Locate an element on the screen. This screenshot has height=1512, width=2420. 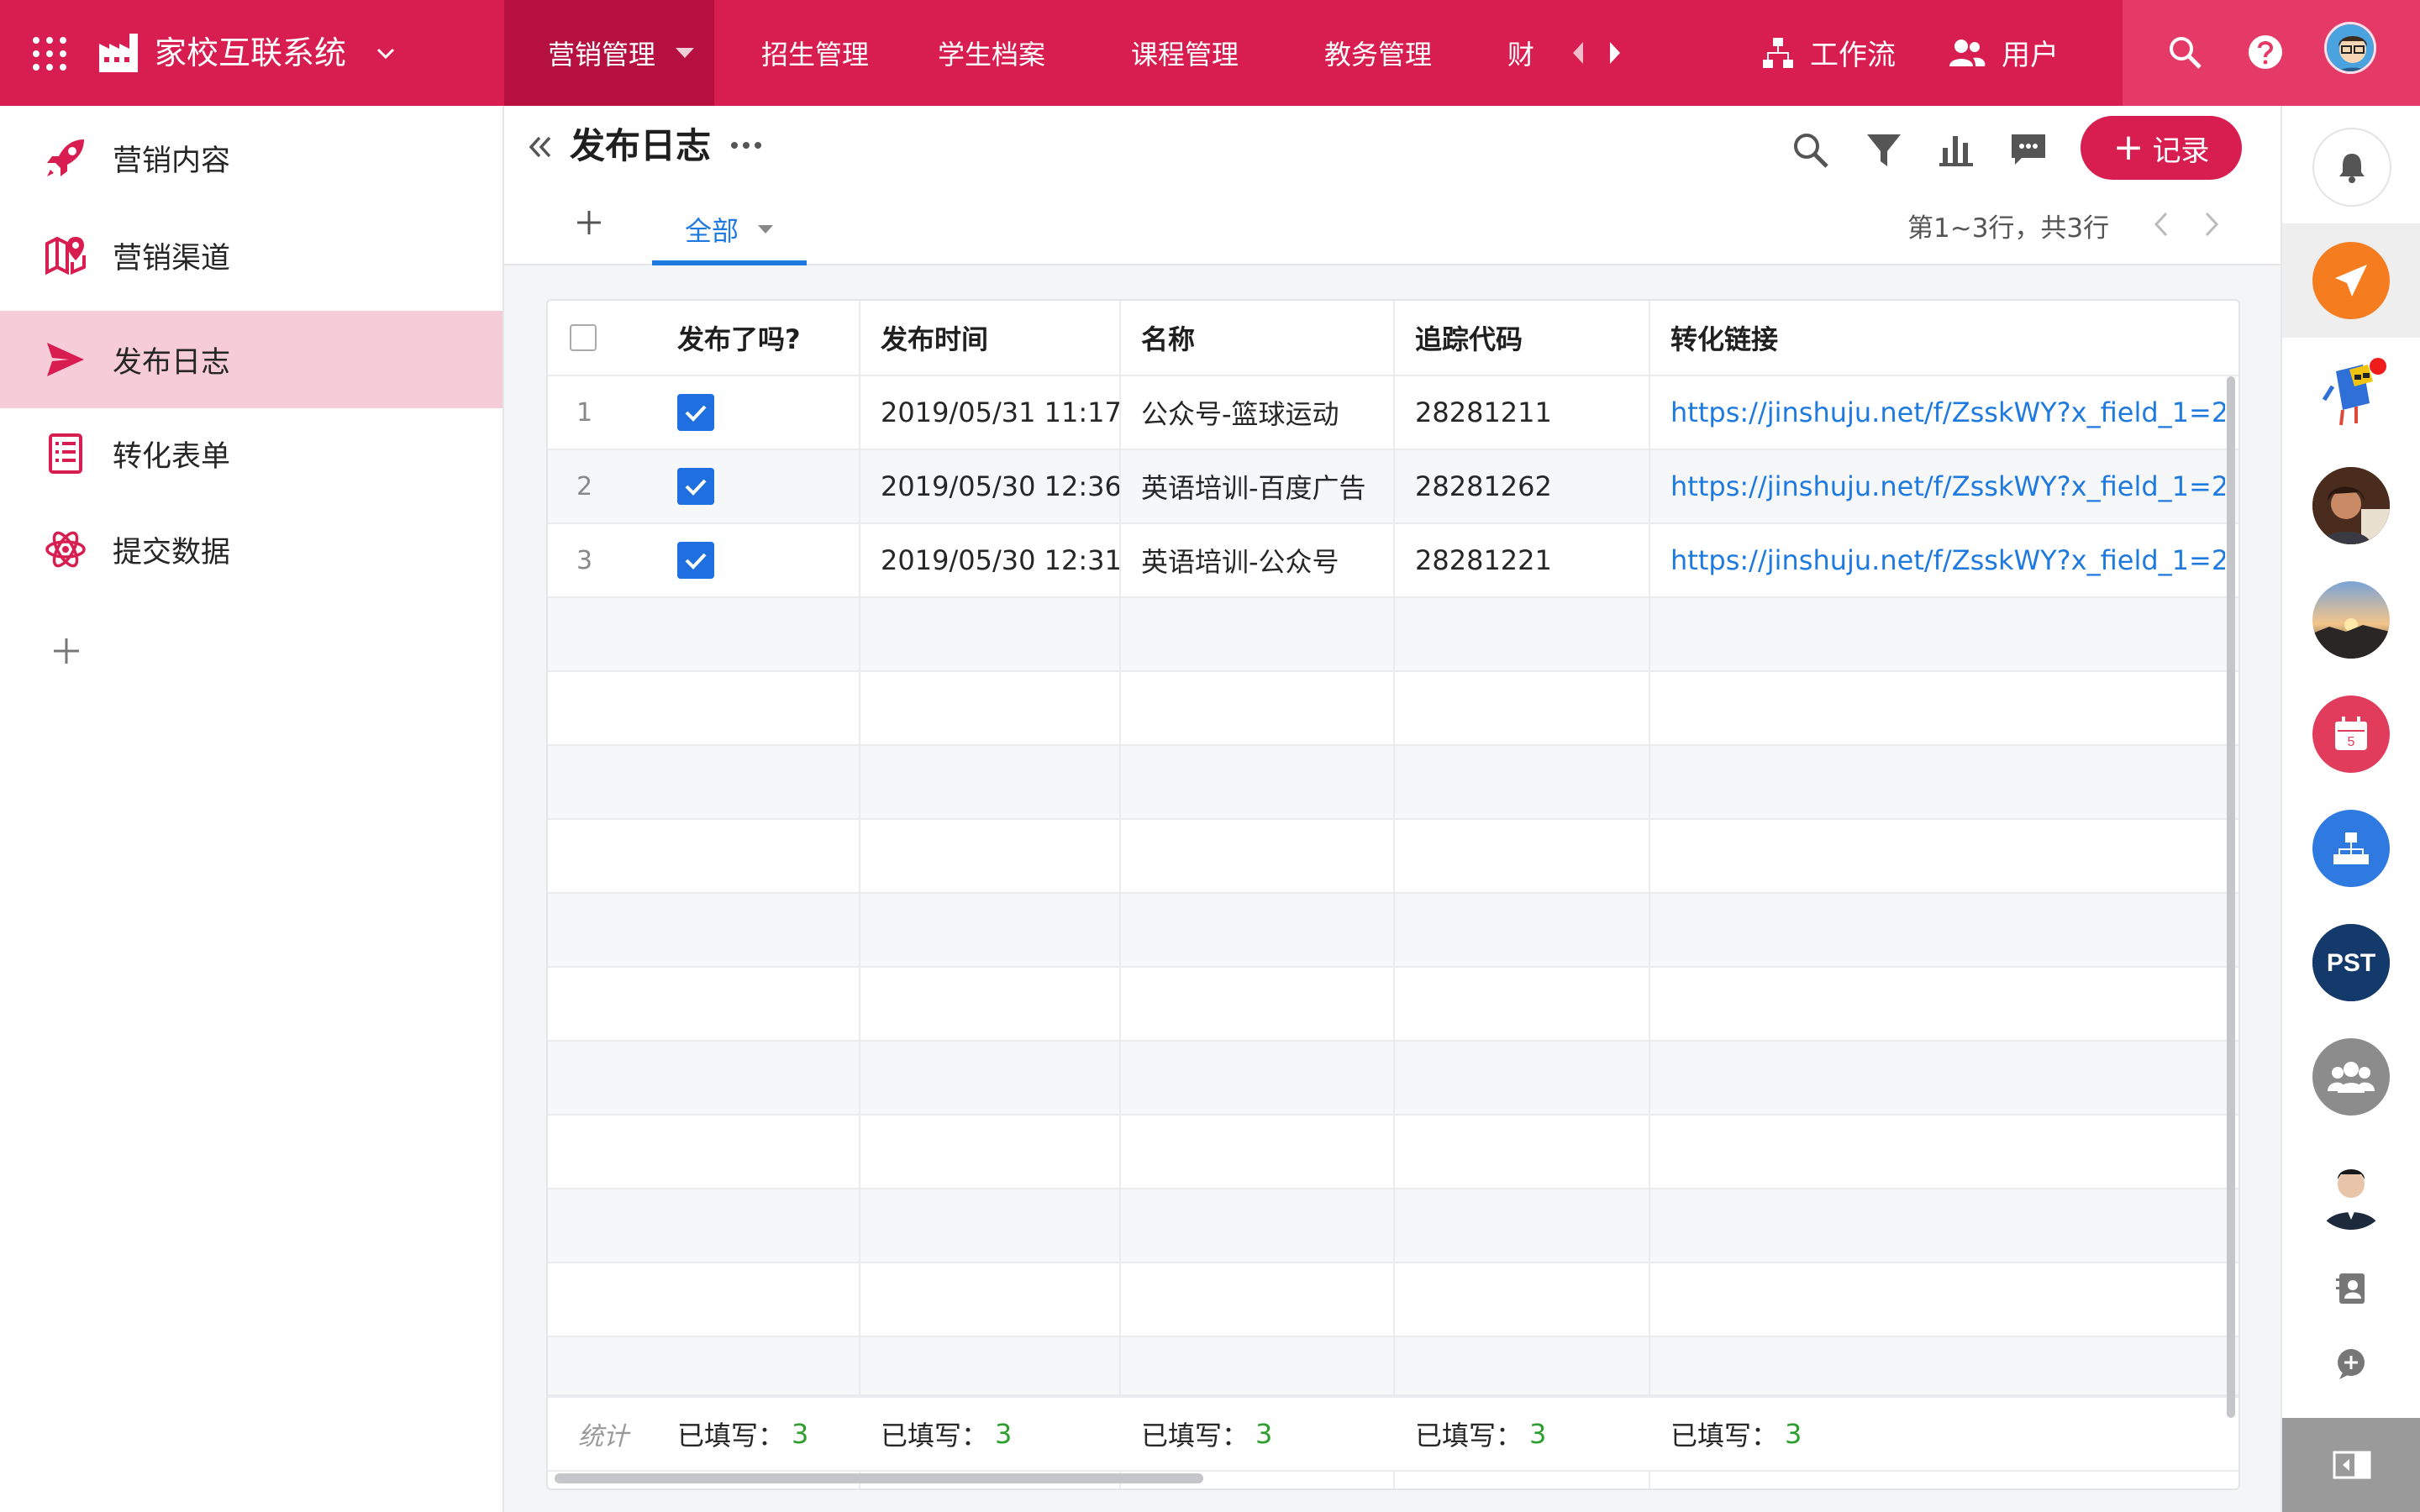
tab-all-label: 全部 is located at coordinates (711, 231).